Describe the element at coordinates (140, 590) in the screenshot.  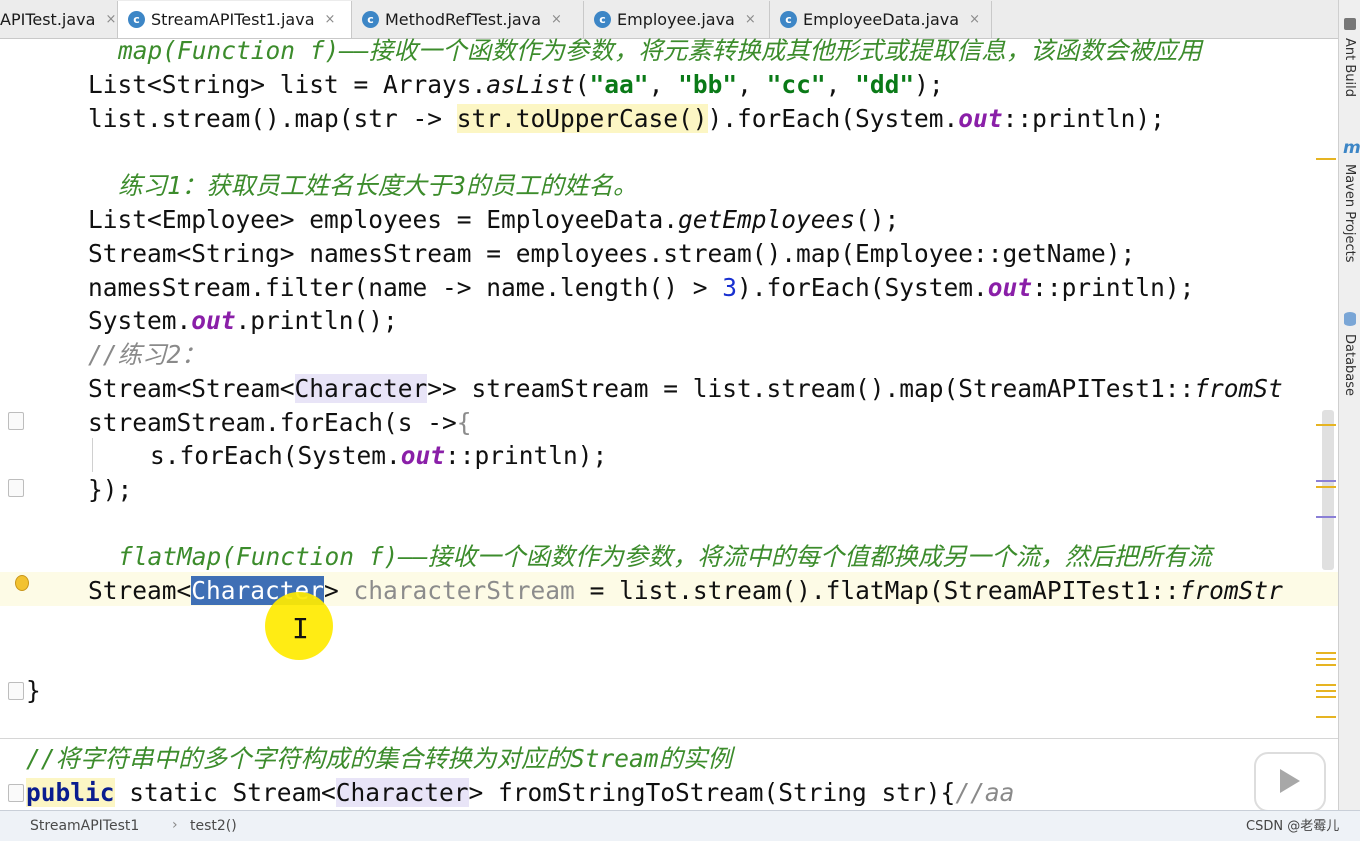
I see `code-token: Stream<` at that location.